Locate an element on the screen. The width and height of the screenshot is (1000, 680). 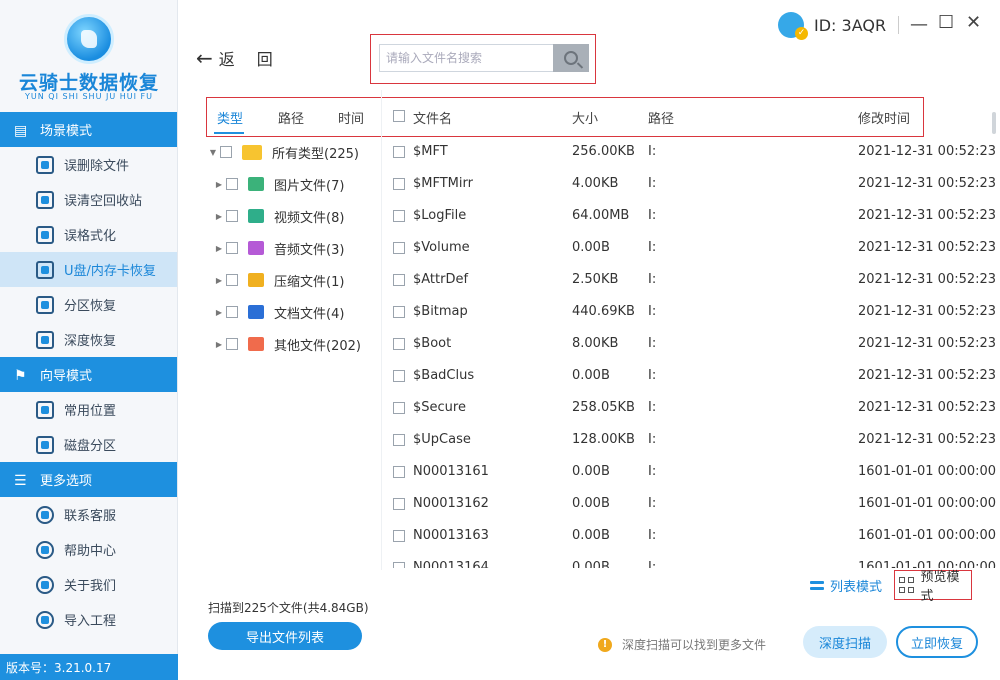
column-header-name: 文件名 is located at coordinates (432, 117).